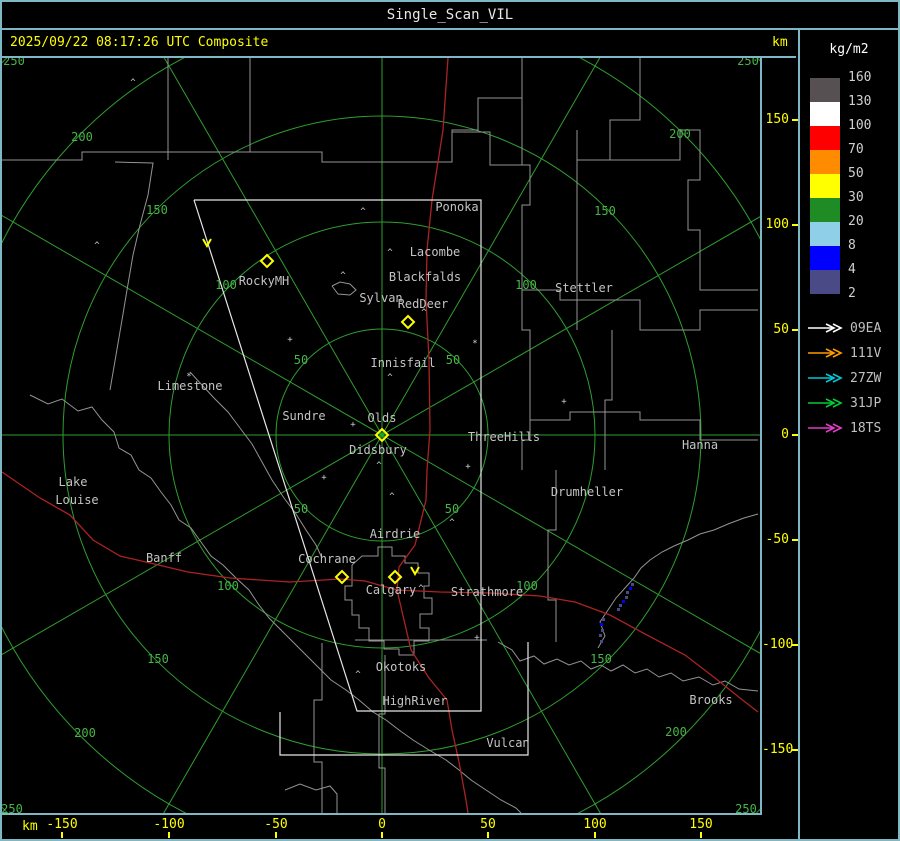 The width and height of the screenshot is (900, 841). I want to click on radar-arrow-row: 27ZW, so click(852, 378).